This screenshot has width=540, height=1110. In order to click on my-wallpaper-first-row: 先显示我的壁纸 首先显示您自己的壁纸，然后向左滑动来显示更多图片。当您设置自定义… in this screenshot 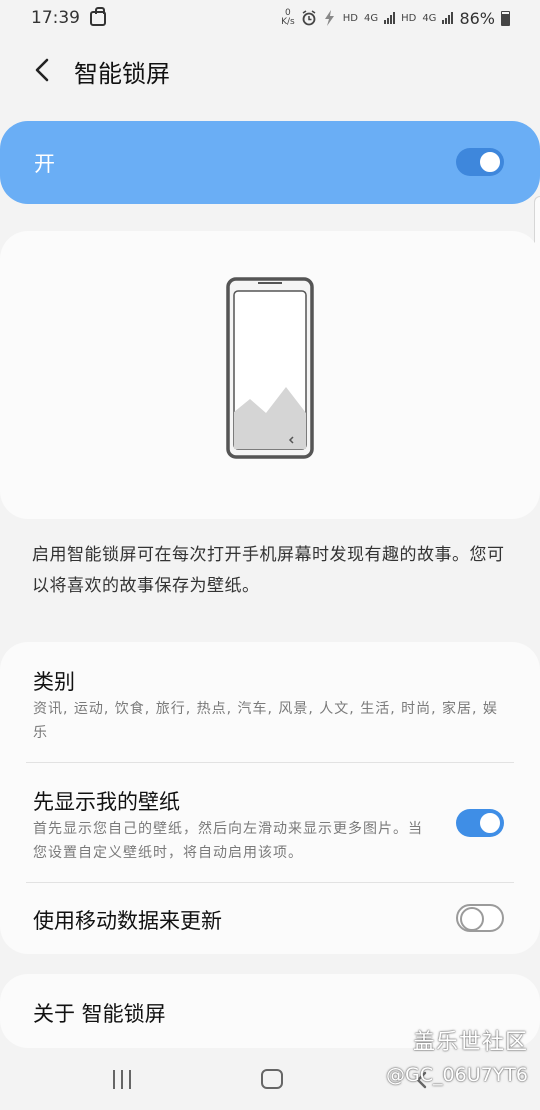, I will do `click(270, 822)`.